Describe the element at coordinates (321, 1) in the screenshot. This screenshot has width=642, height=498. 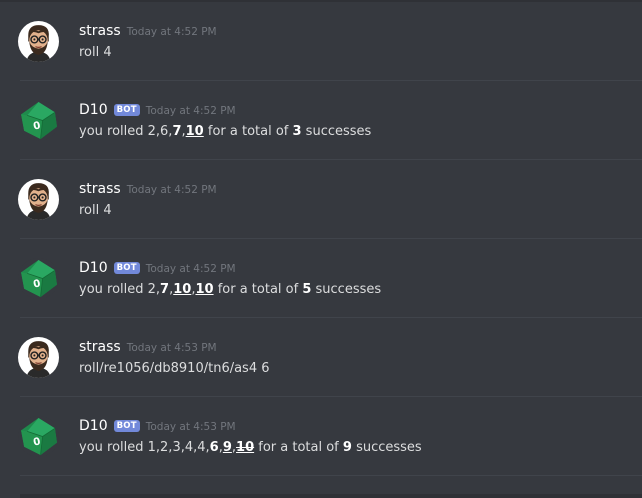
I see `top-divider` at that location.